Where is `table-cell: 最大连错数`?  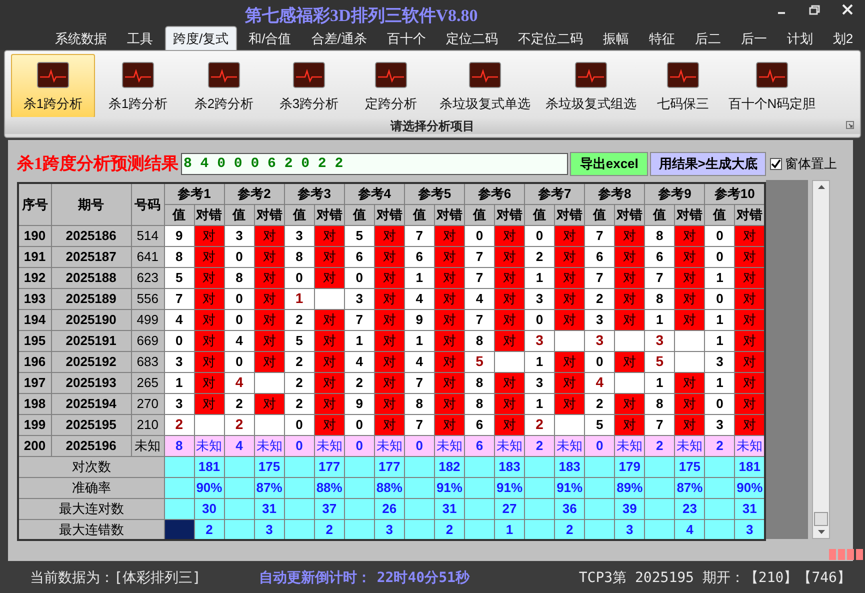
table-cell: 最大连错数 is located at coordinates (91, 529).